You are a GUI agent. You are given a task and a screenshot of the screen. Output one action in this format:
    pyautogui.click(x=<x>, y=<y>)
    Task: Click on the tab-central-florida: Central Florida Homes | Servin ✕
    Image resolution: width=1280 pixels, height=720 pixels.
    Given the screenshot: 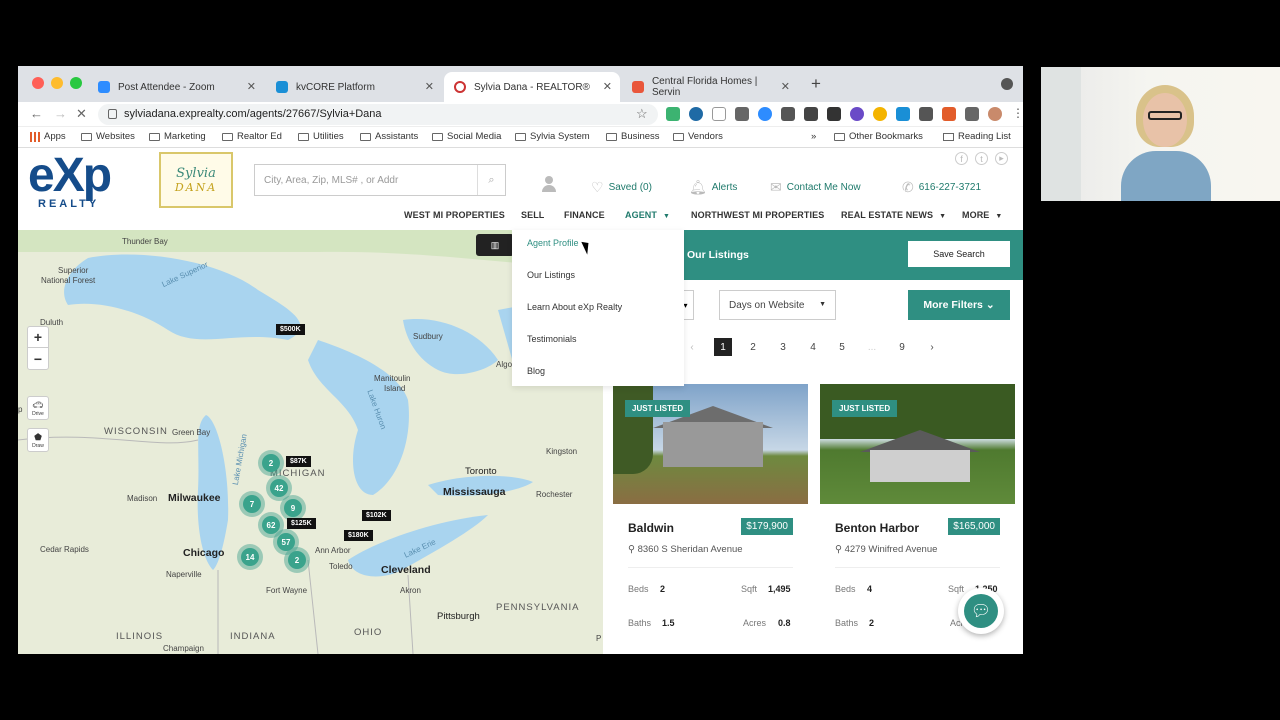 What is the action you would take?
    pyautogui.click(x=710, y=87)
    